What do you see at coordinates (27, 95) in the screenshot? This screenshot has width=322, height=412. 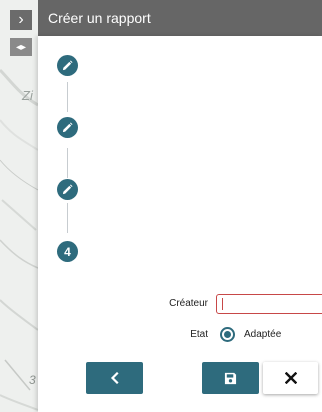 I see `map-label-zi: Zi` at bounding box center [27, 95].